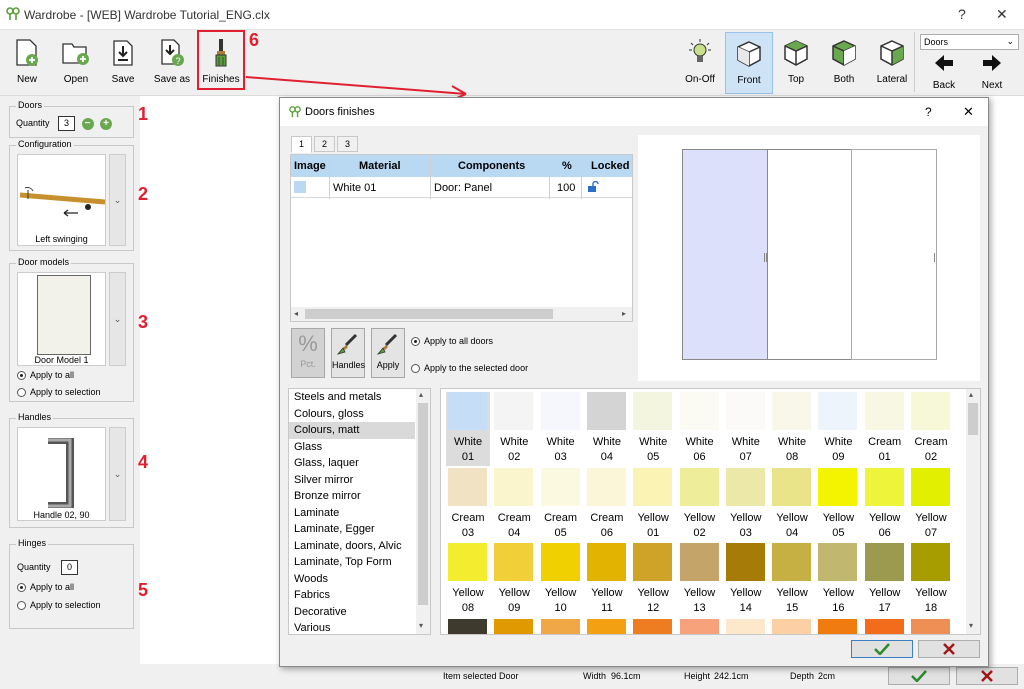 The width and height of the screenshot is (1024, 689). What do you see at coordinates (514, 504) in the screenshot?
I see `swatch-item: Cream 04` at bounding box center [514, 504].